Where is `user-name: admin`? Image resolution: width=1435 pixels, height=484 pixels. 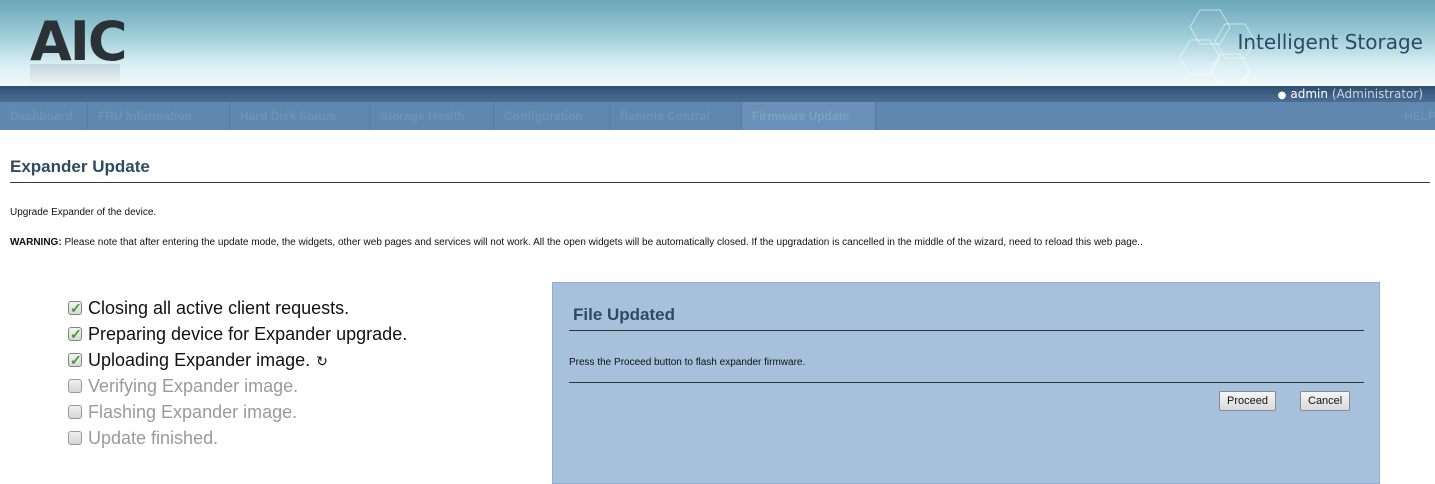
user-name: admin is located at coordinates (1309, 94).